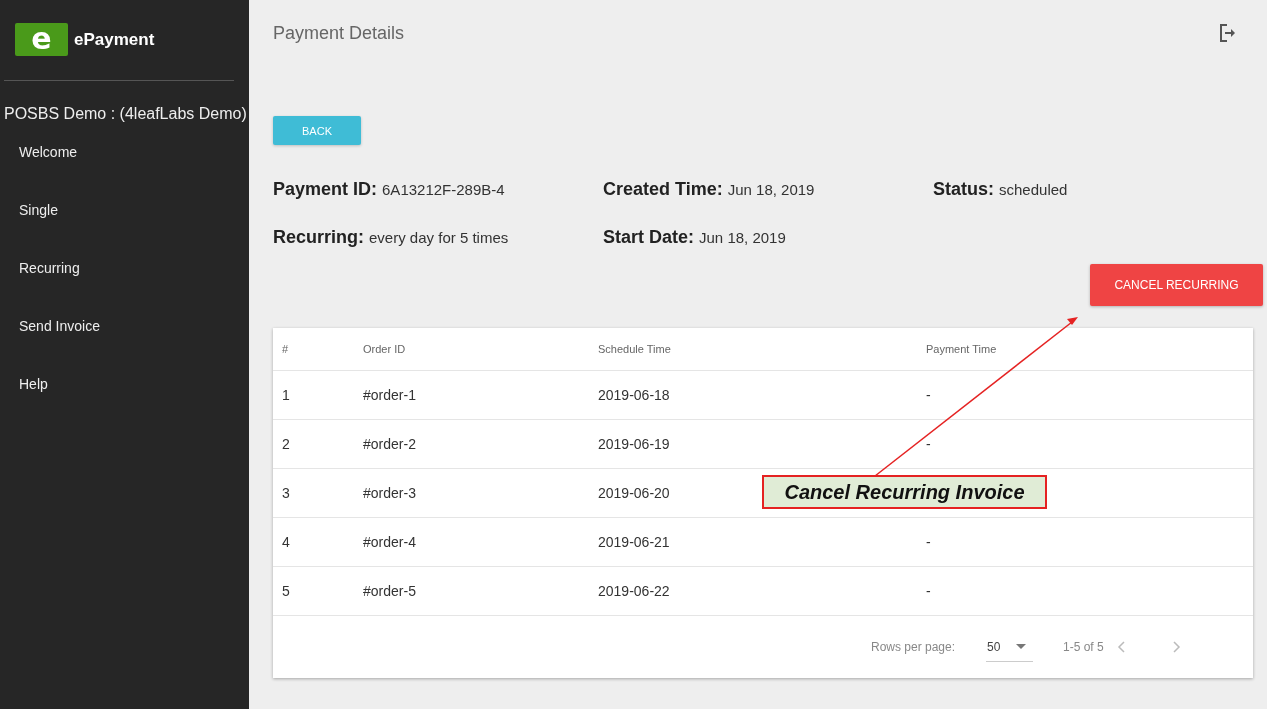  I want to click on cancel-recurring-button: CANCEL RECURRING, so click(1176, 285).